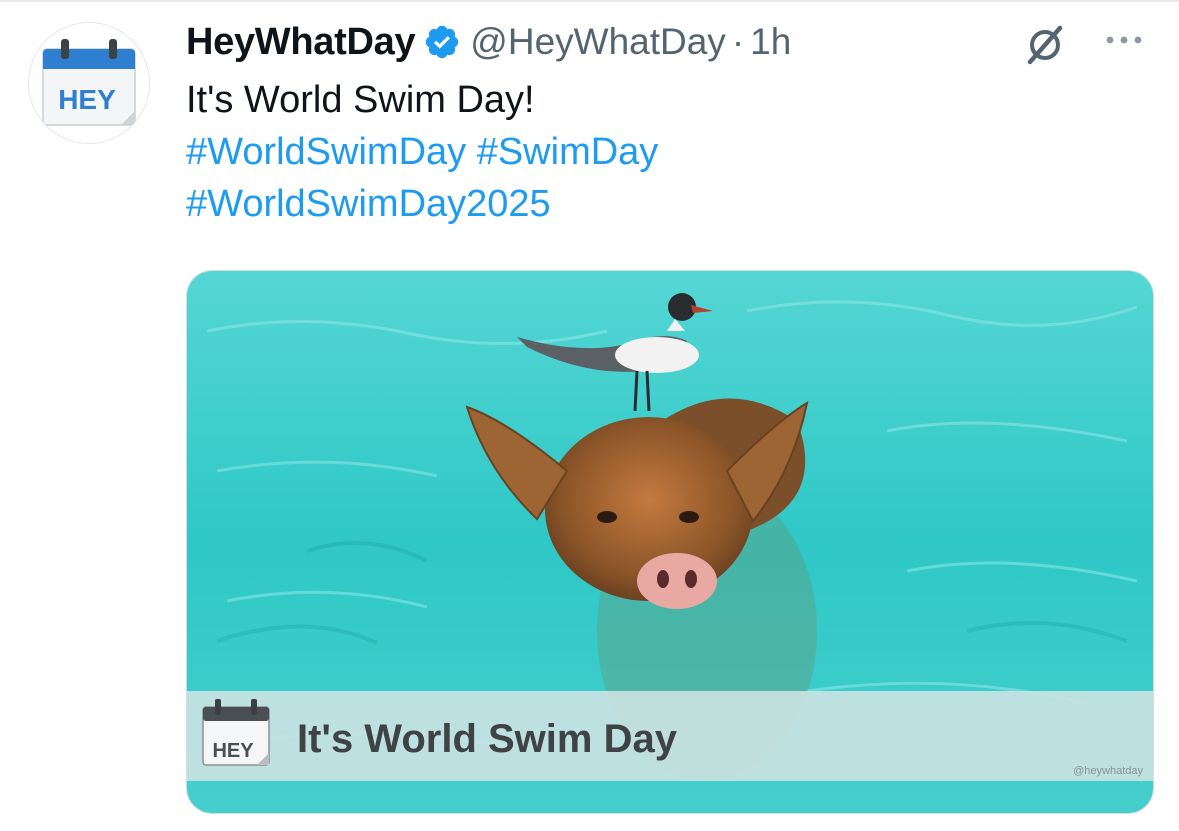  Describe the element at coordinates (1124, 40) in the screenshot. I see `more-options-icon` at that location.